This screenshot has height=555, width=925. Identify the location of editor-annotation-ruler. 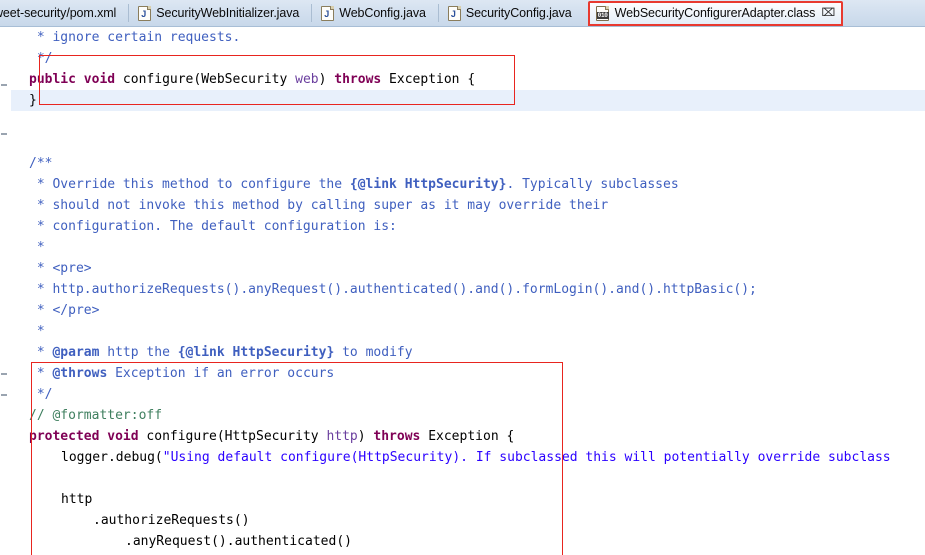
(5, 291).